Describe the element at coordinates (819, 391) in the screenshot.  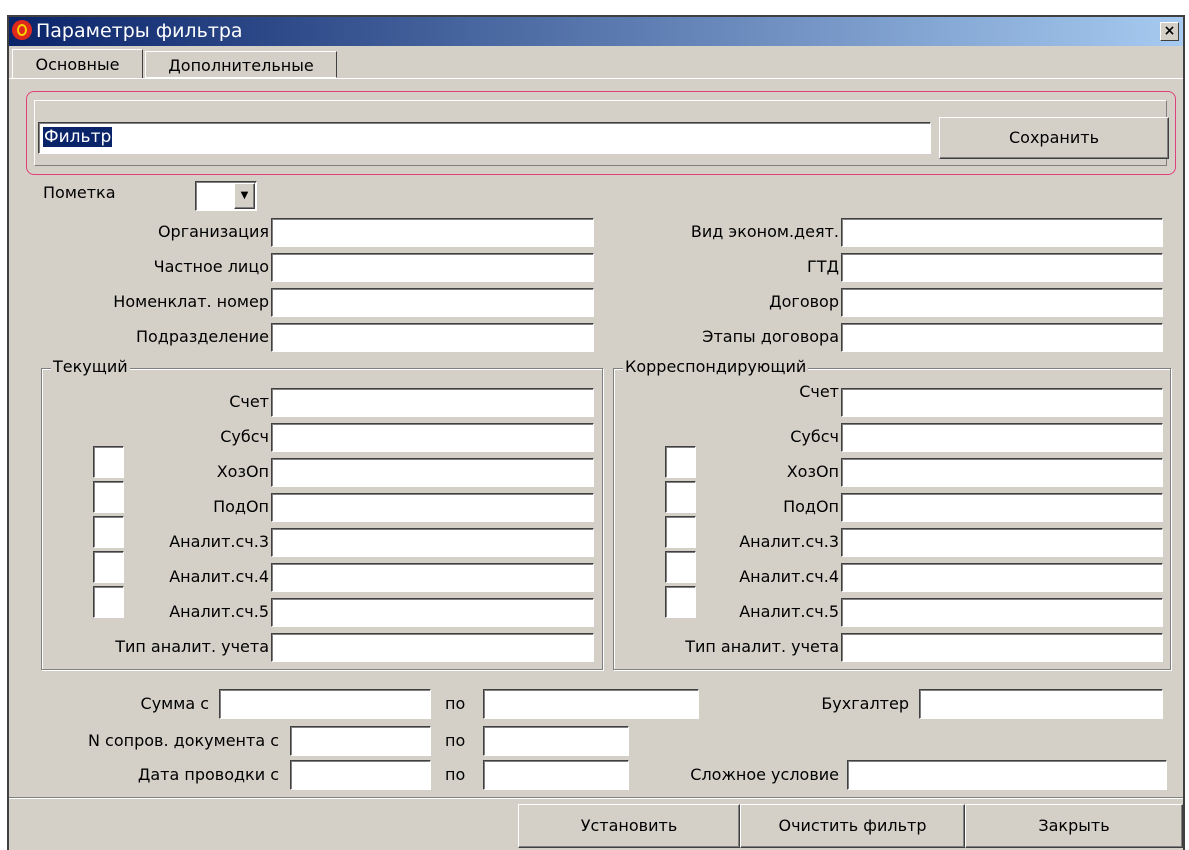
I see `corr-account-label: Счет` at that location.